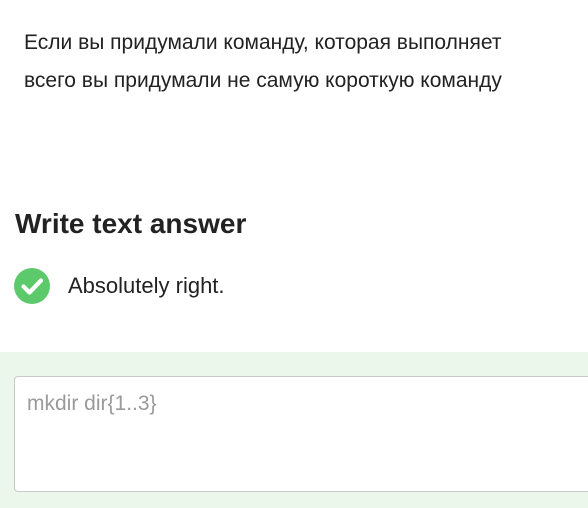  Describe the element at coordinates (32, 286) in the screenshot. I see `check-circle-icon` at that location.